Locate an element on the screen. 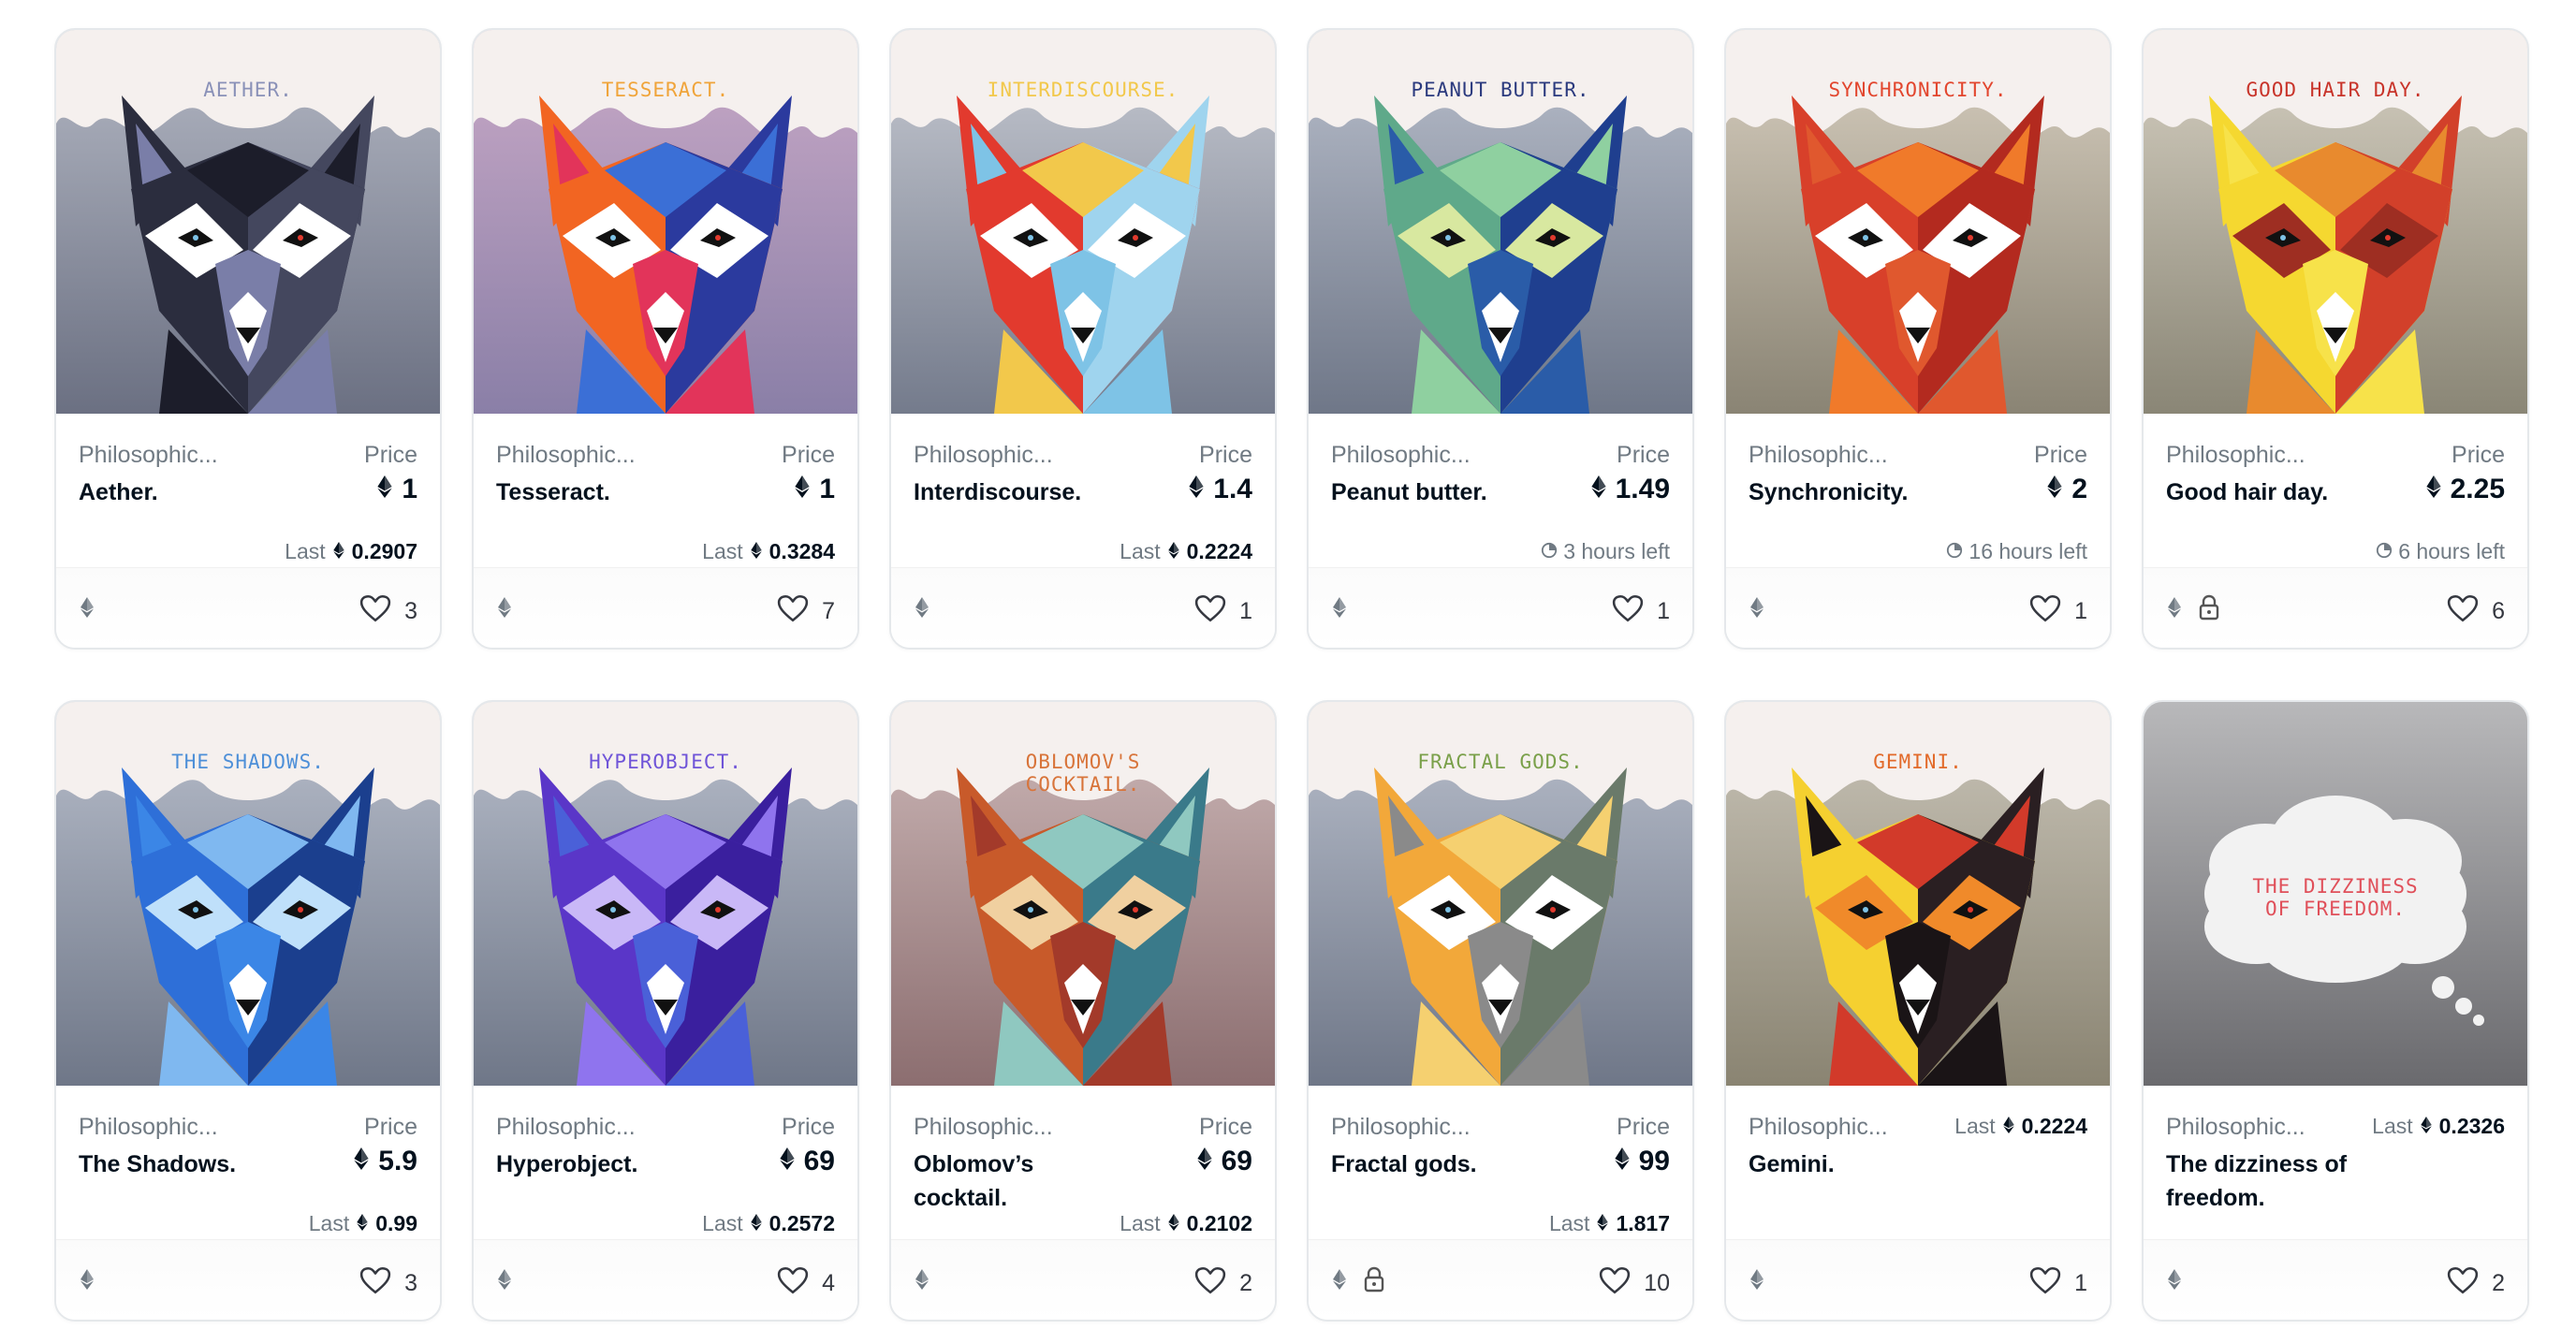  nft-artwork-image: HYPEROBJECT. is located at coordinates (665, 894).